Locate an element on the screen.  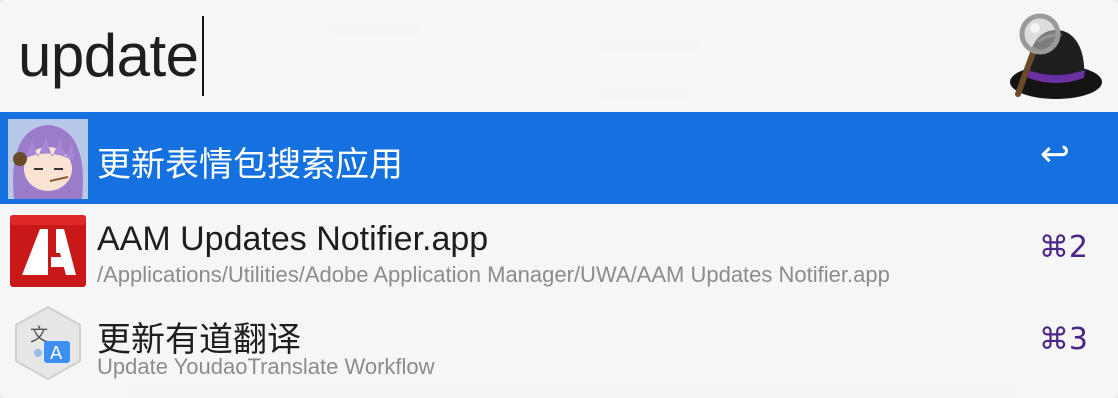
shortcut-label: ⌘3 is located at coordinates (1063, 339).